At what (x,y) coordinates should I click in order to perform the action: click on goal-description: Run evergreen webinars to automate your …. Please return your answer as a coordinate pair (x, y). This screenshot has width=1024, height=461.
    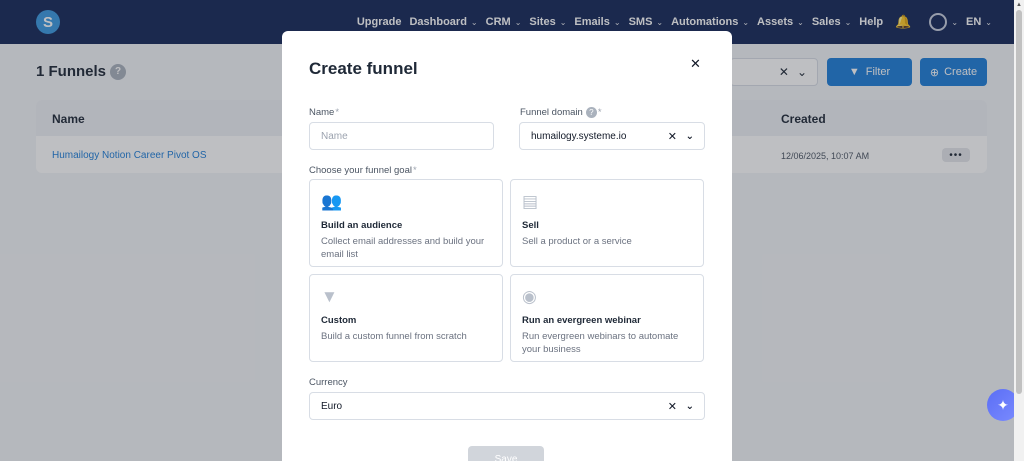
    Looking at the image, I should click on (600, 343).